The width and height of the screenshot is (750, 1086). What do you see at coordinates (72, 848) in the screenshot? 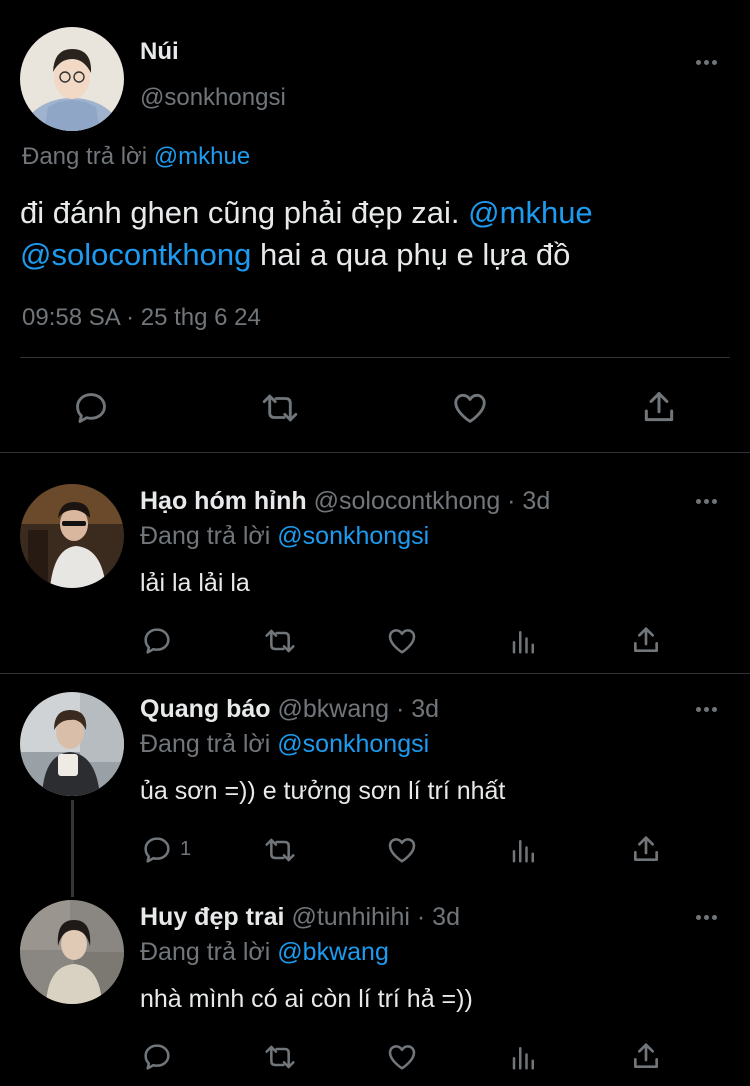
I see `thread-line` at bounding box center [72, 848].